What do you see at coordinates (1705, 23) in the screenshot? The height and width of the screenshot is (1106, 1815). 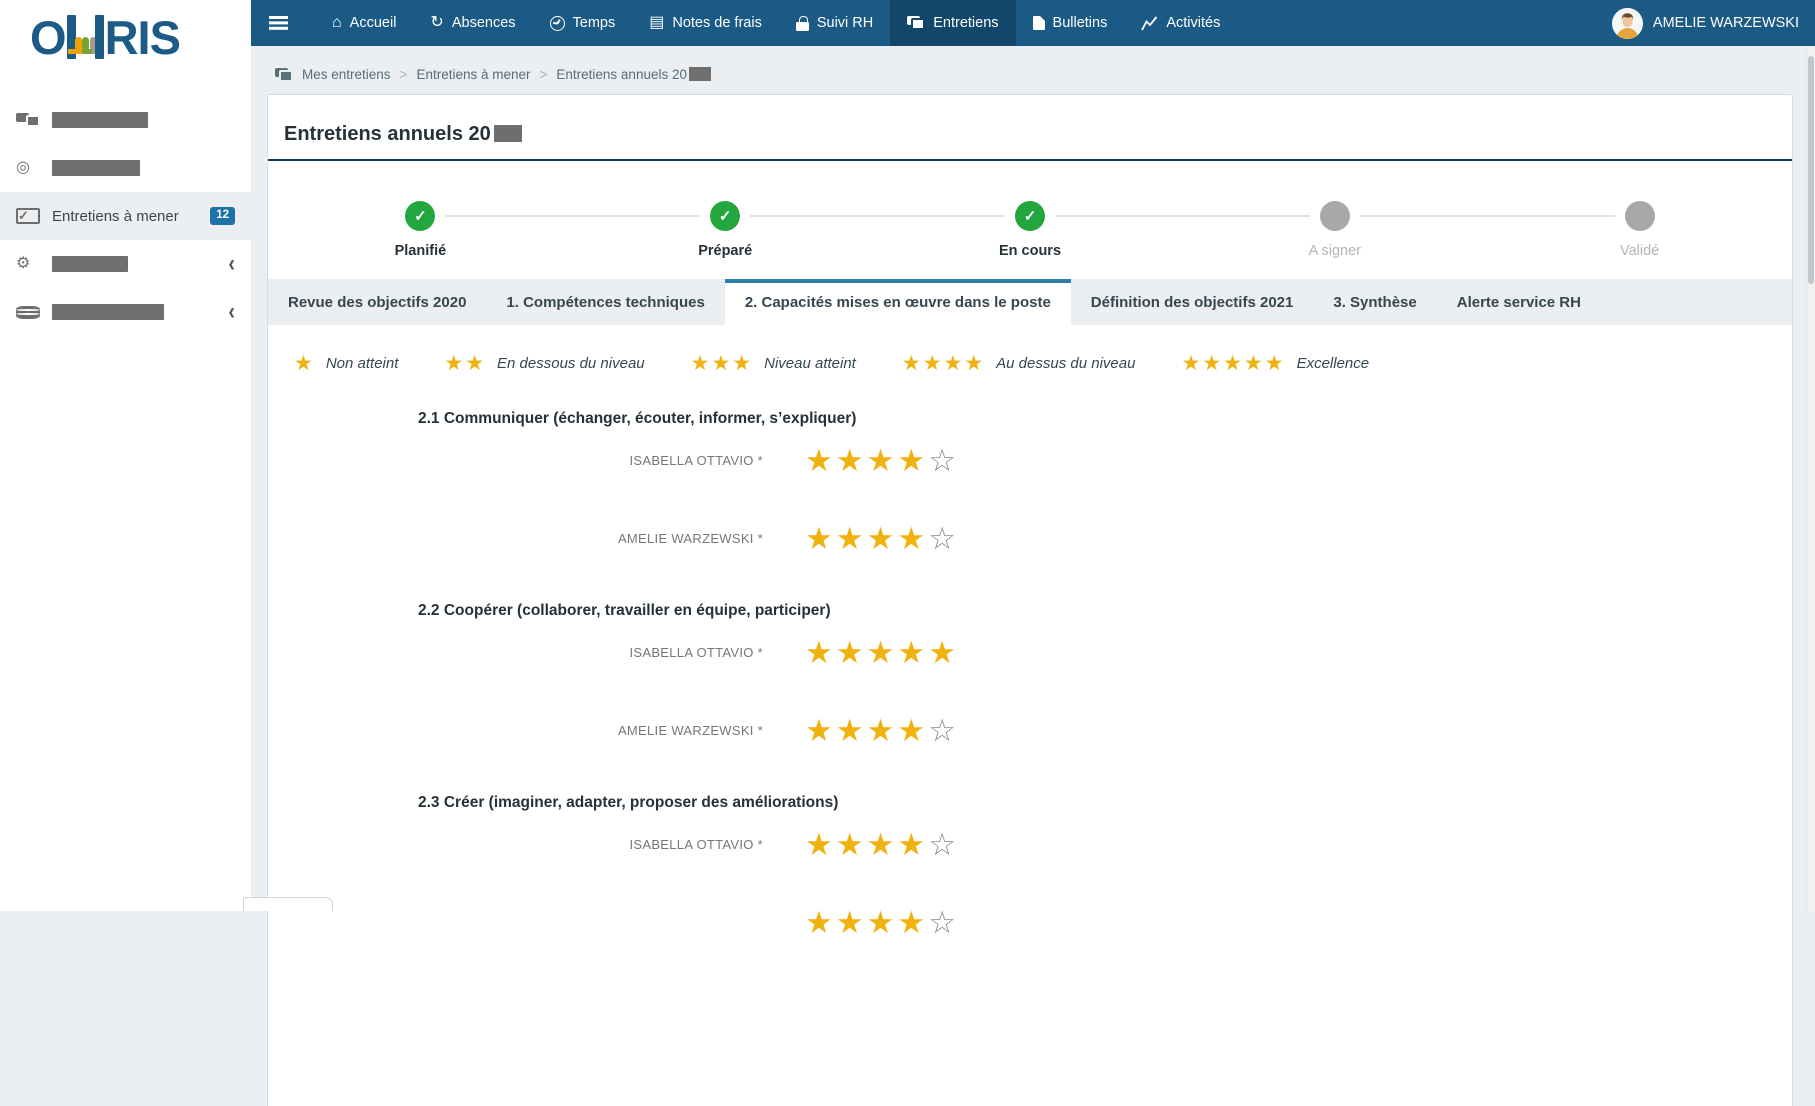 I see `user-menu: AMELIE WARZEWSKI` at bounding box center [1705, 23].